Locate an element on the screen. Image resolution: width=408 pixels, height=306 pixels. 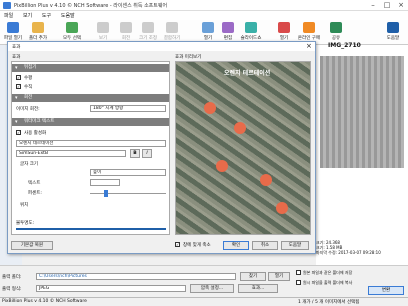
size-value-input is located at coordinates (105, 182).